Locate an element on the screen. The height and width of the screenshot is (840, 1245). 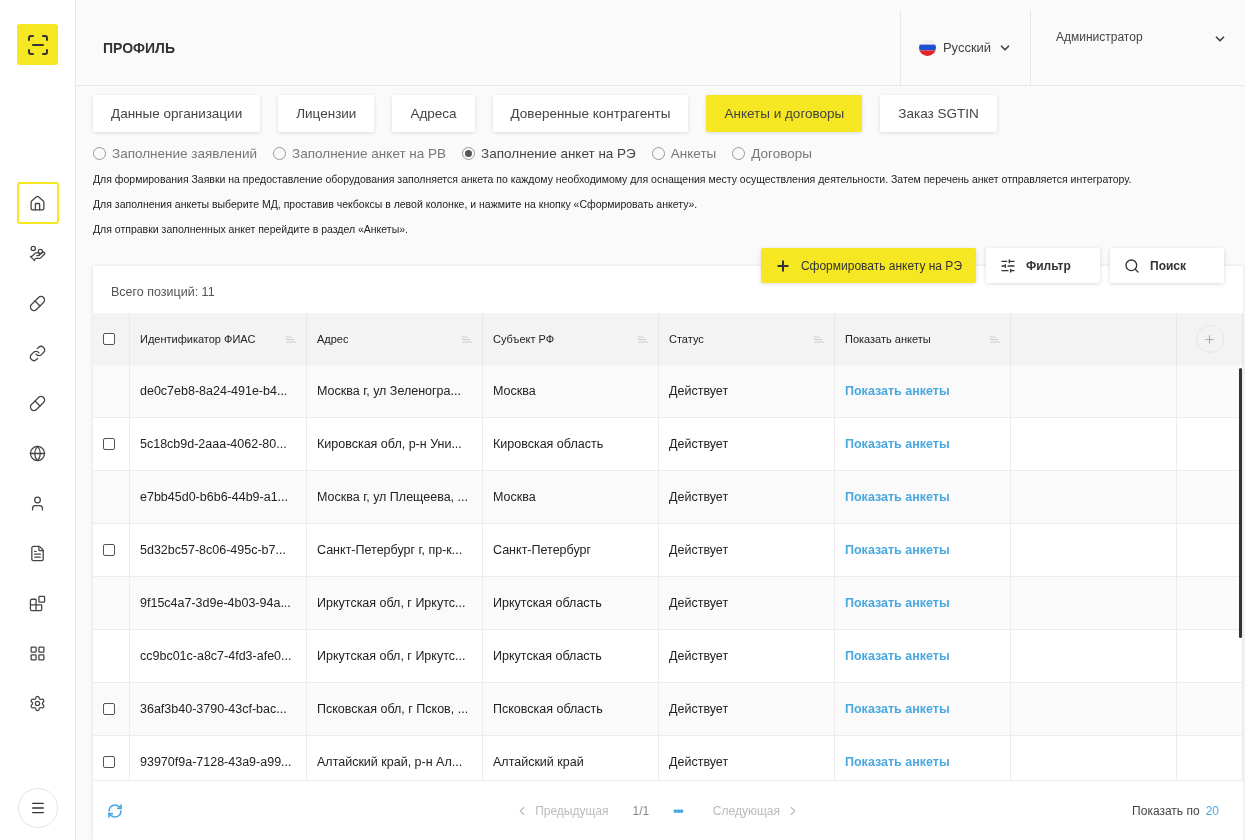
blocks-icon is located at coordinates (37, 603).